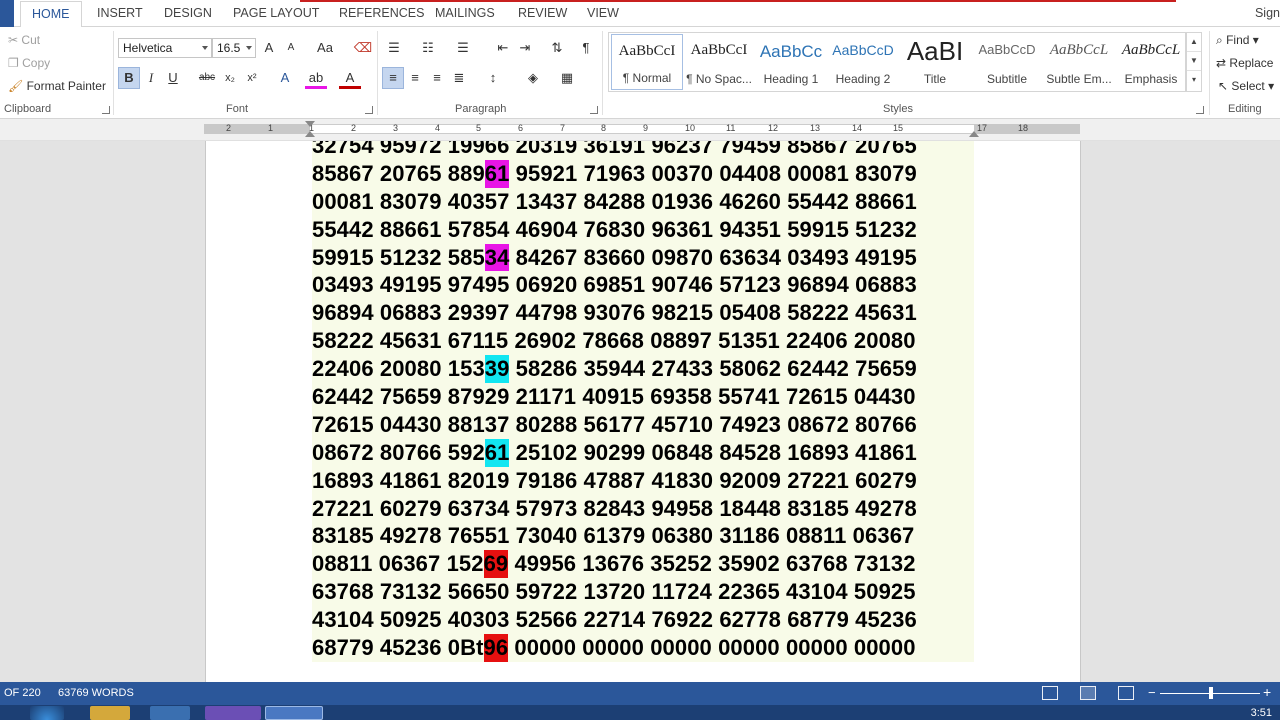 The height and width of the screenshot is (720, 1280). Describe the element at coordinates (316, 78) in the screenshot. I see `highlight-color-button: ab` at that location.